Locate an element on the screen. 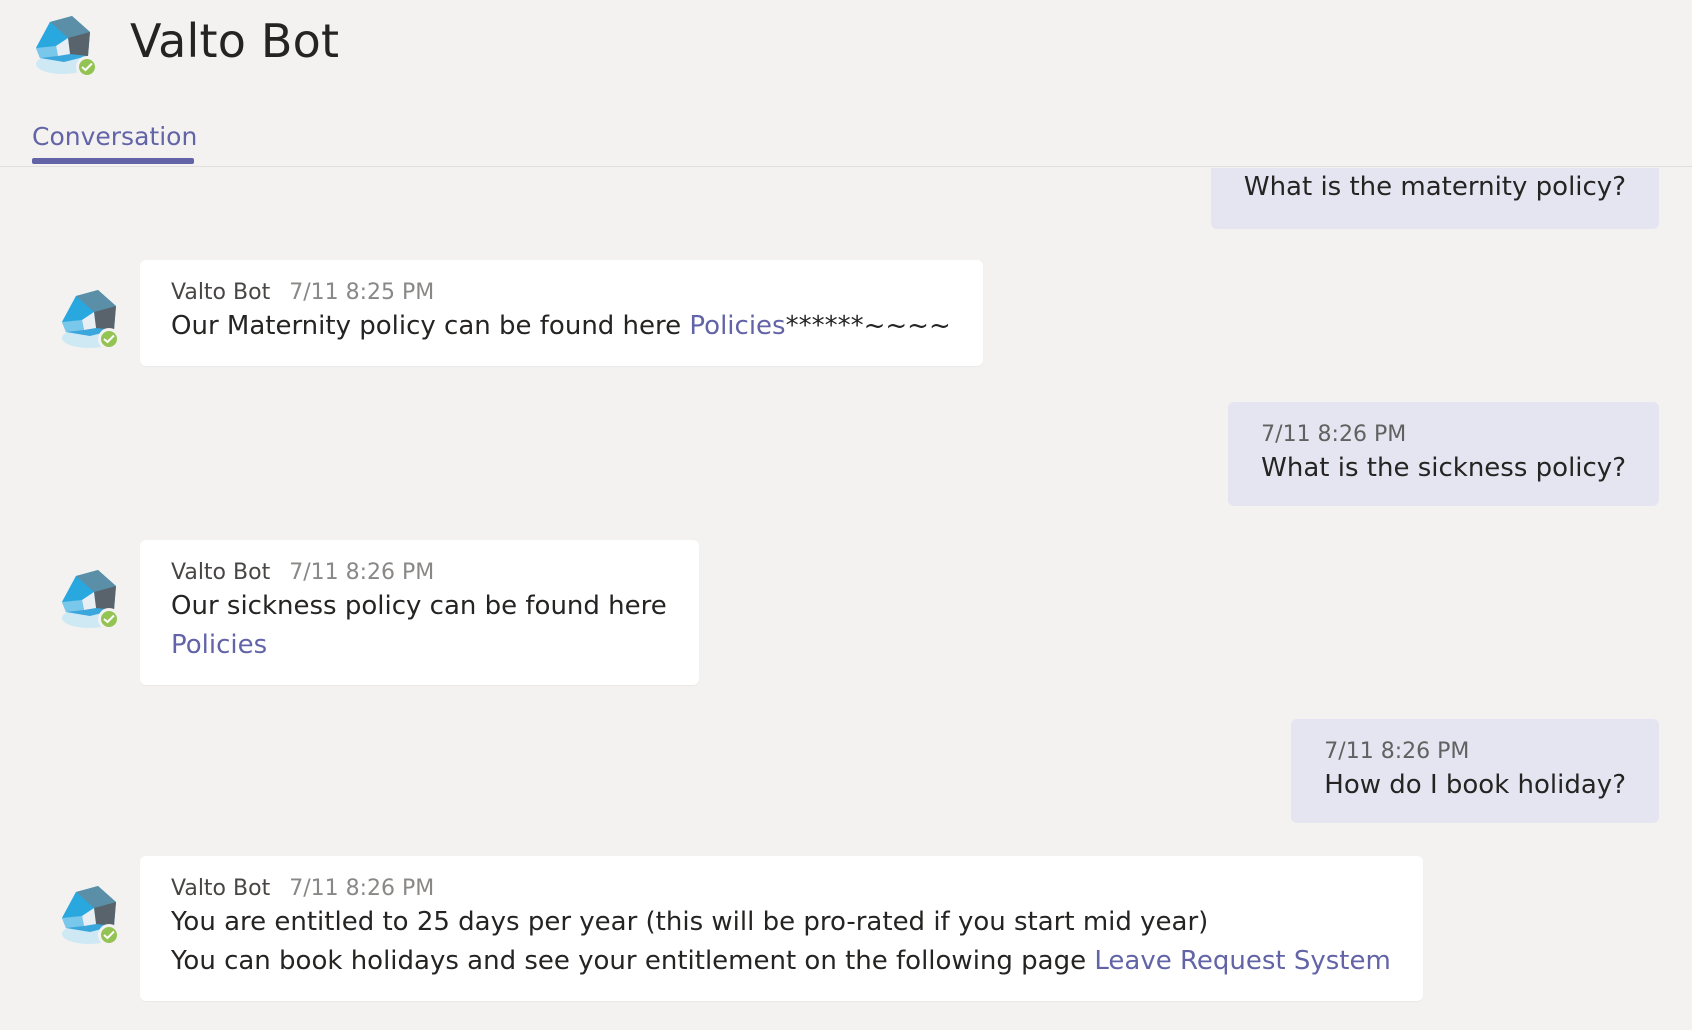 This screenshot has width=1692, height=1030. message-text: What is the maternity policy? is located at coordinates (1434, 187).